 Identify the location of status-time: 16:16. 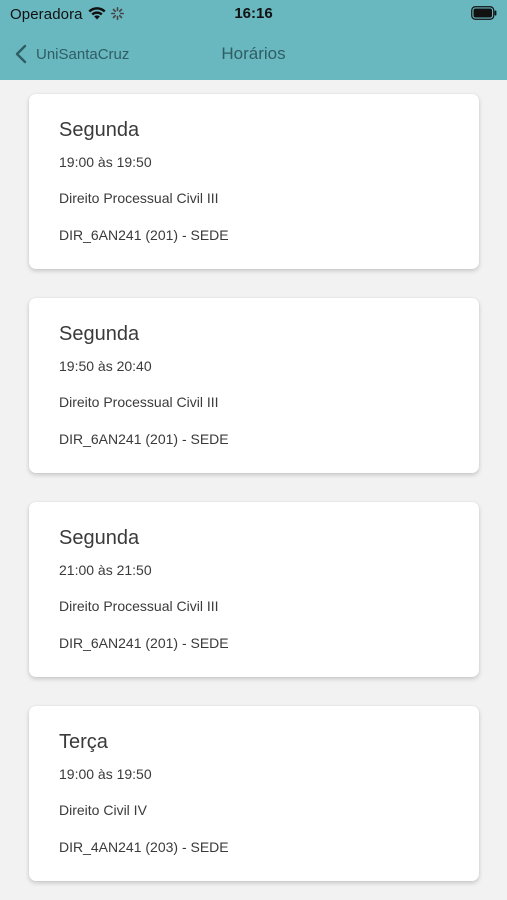
(253, 13).